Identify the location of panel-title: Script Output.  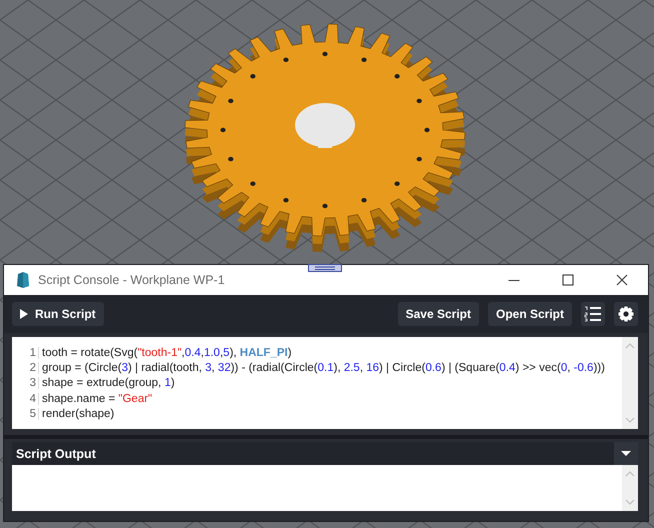
(56, 453).